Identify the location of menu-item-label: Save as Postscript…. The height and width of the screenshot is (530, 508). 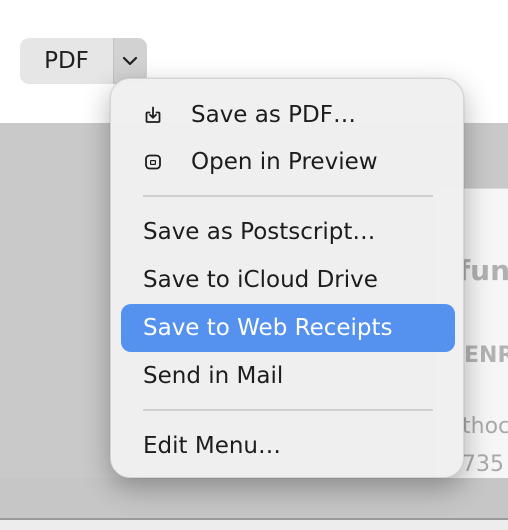
(259, 232).